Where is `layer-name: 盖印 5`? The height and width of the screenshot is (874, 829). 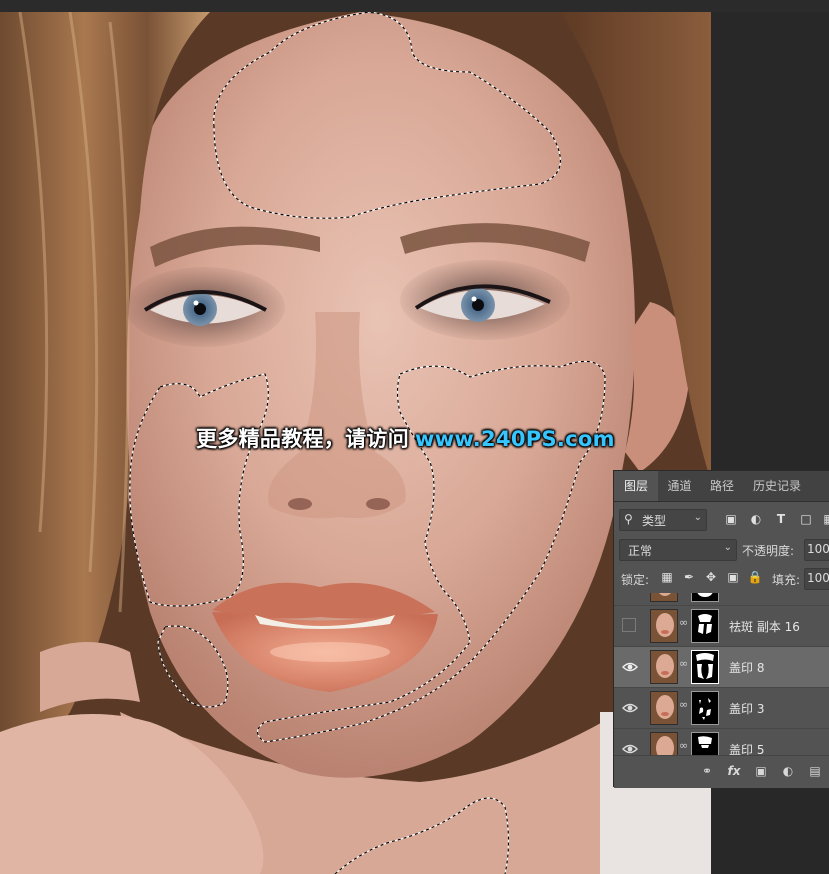
layer-name: 盖印 5 is located at coordinates (747, 749).